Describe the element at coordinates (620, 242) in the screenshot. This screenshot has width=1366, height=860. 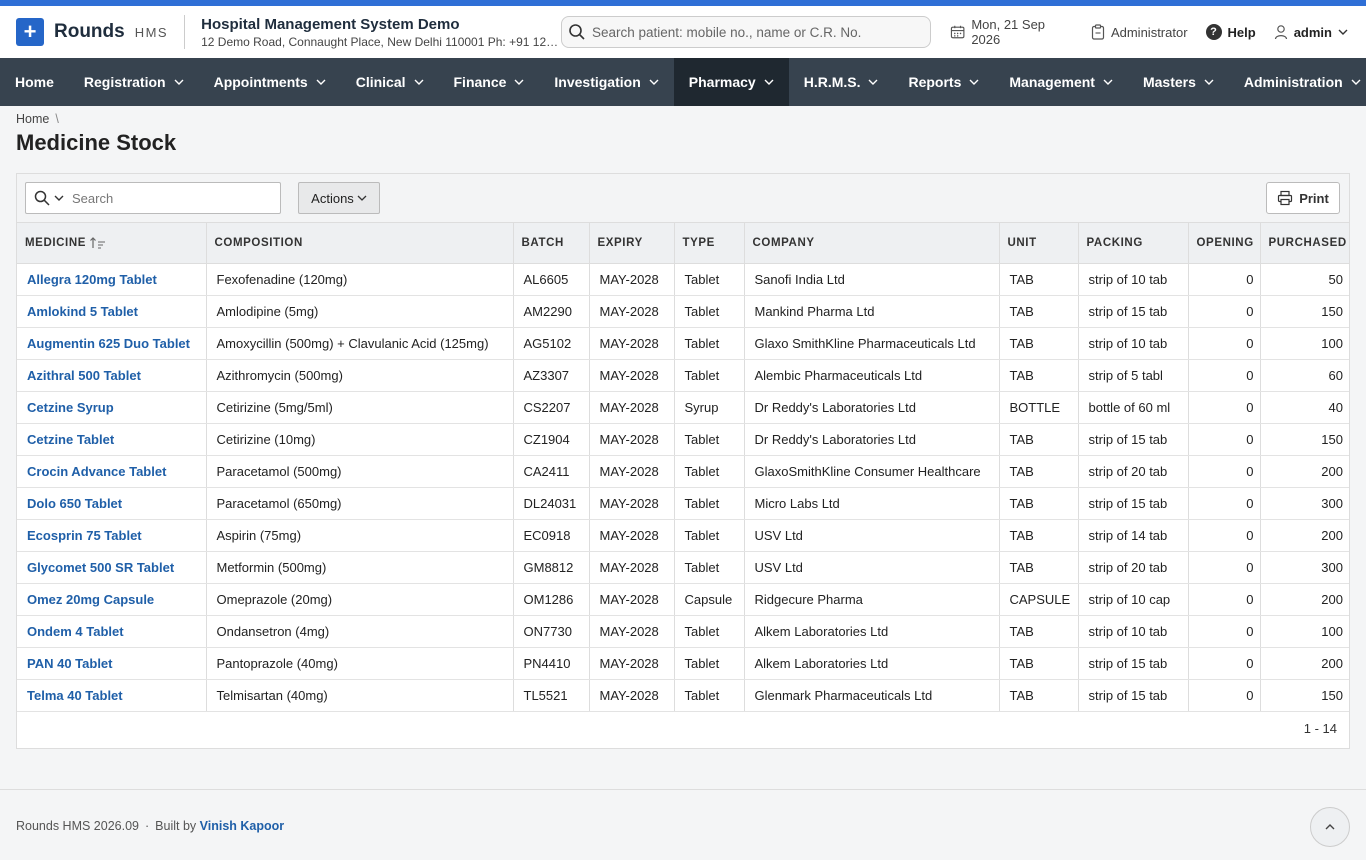
I see `column-header-label: EXPIRY` at that location.